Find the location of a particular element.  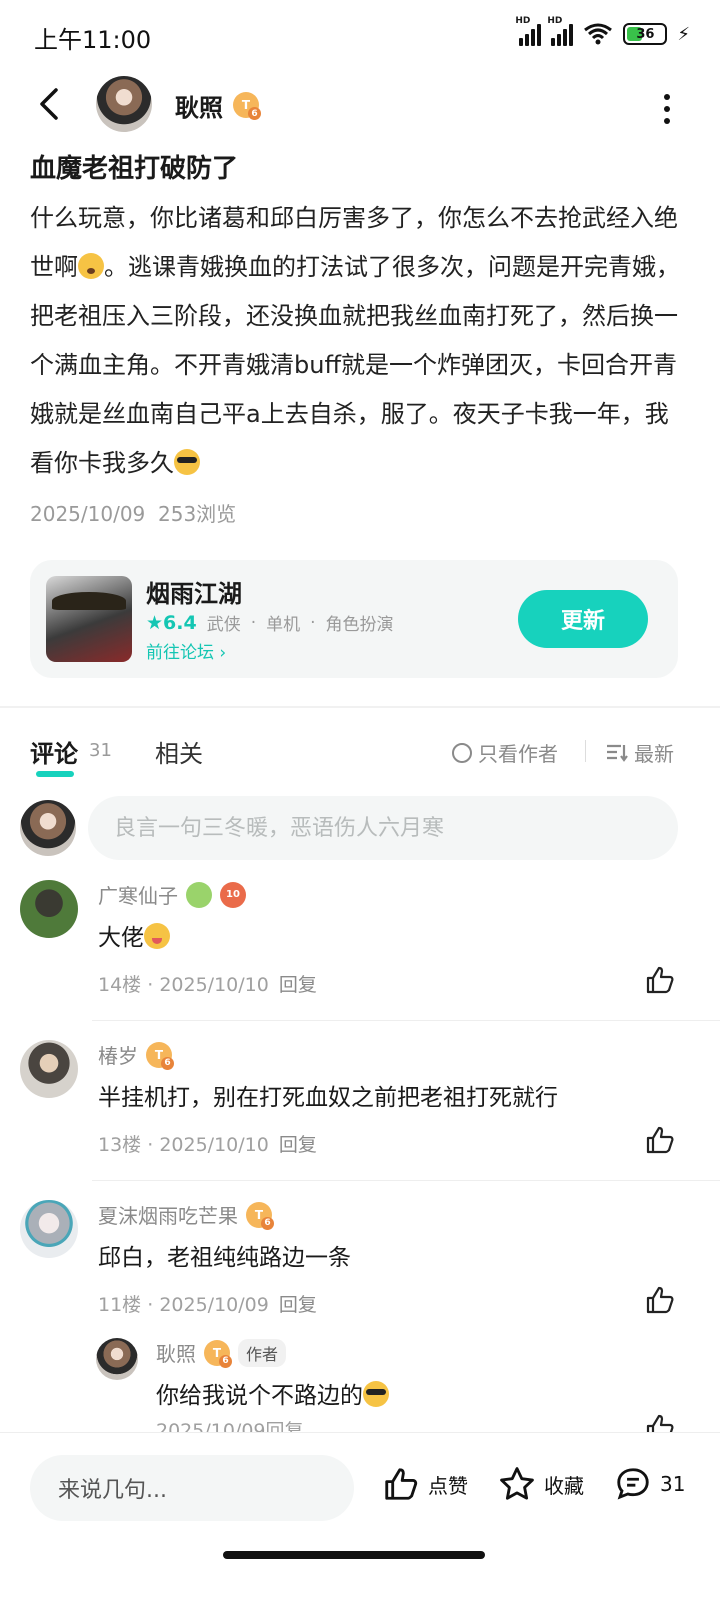

reply-user: 耿照 T 6 作者 is located at coordinates (221, 1353).